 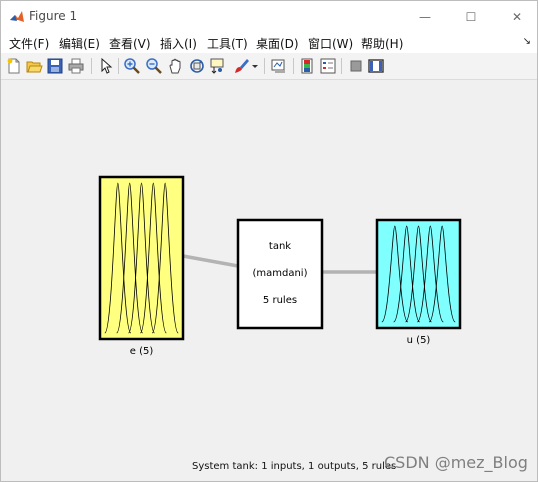 What do you see at coordinates (29, 43) in the screenshot?
I see `menu-file: 文件(F)` at bounding box center [29, 43].